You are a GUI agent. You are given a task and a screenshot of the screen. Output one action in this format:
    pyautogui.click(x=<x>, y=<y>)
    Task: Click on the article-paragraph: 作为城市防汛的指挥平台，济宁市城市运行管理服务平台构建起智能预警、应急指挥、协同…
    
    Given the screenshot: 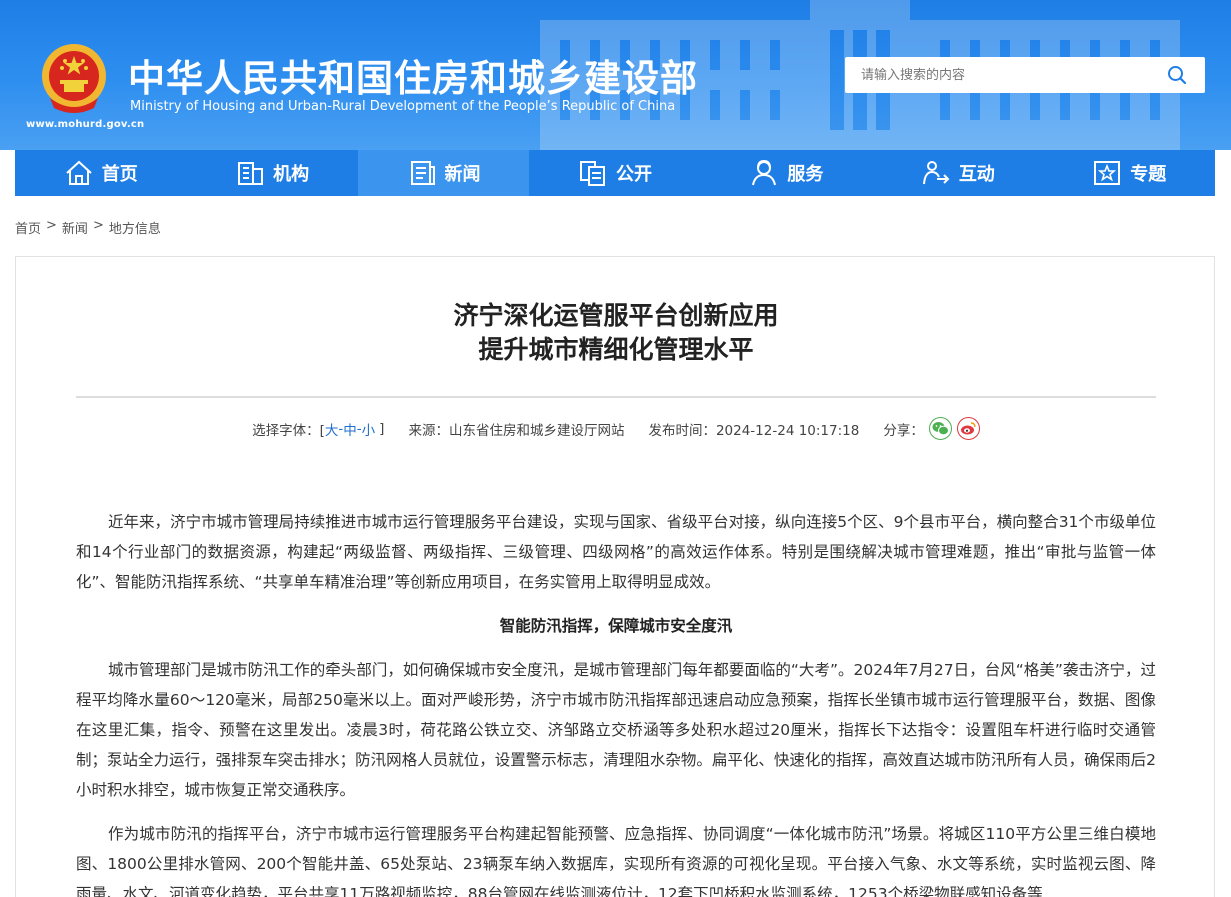 What is the action you would take?
    pyautogui.click(x=616, y=861)
    